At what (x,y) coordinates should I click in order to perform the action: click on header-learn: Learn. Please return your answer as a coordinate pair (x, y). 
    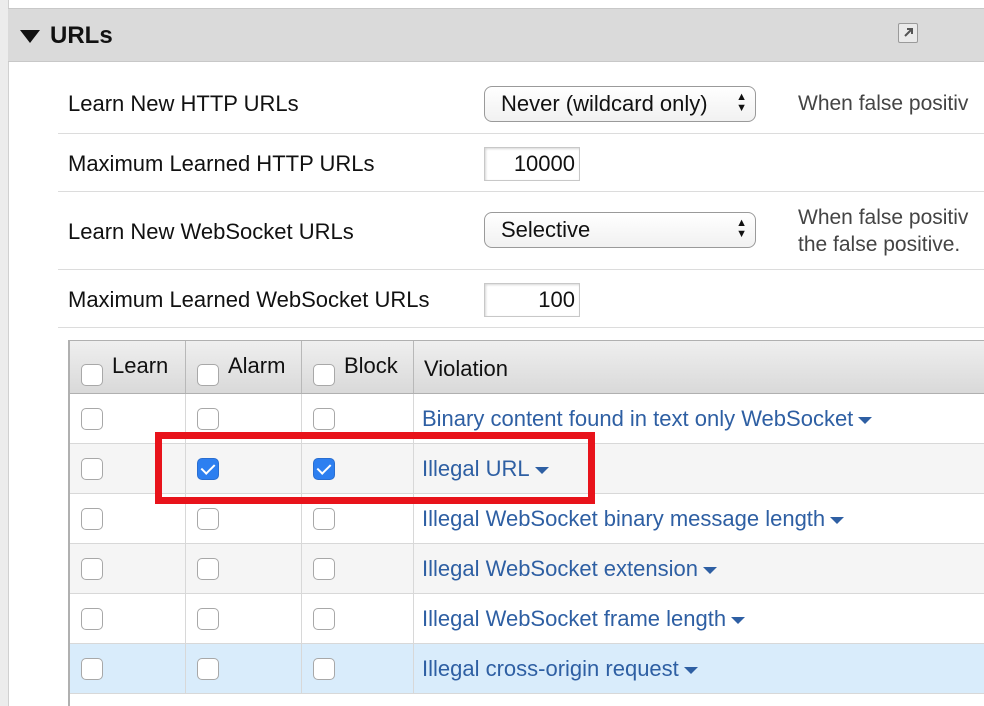
    Looking at the image, I should click on (128, 367).